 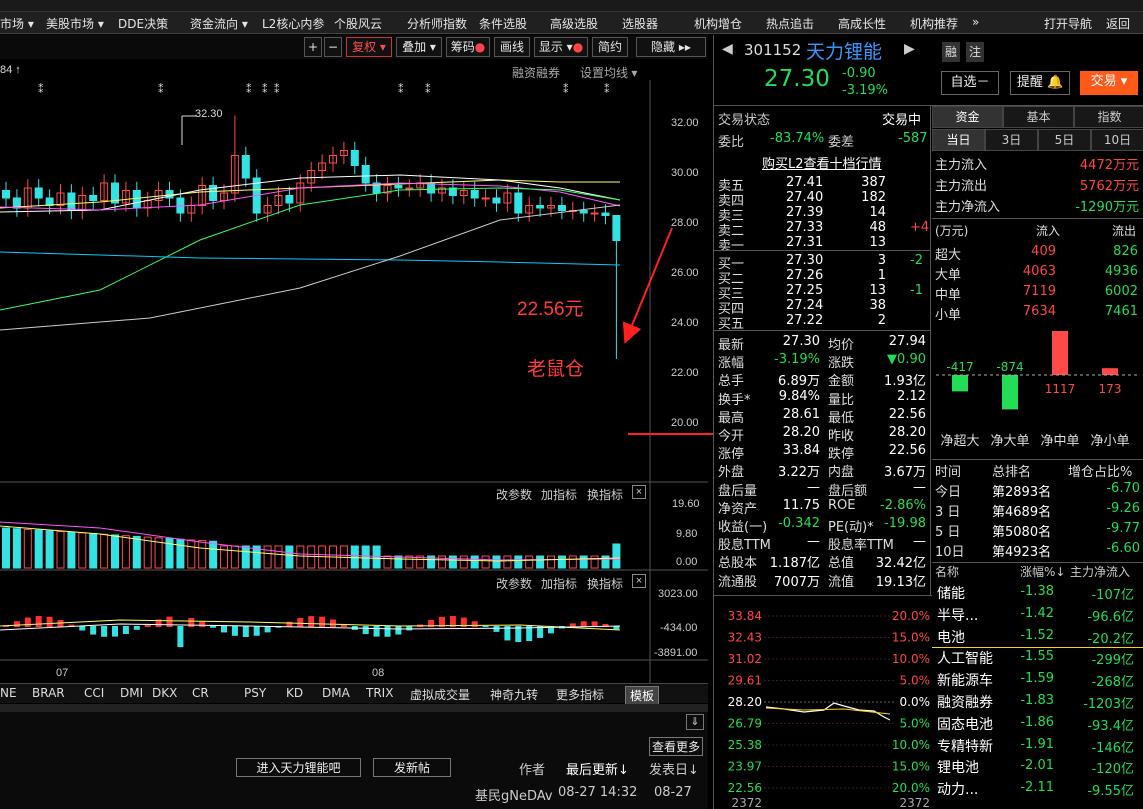 What do you see at coordinates (369, 47) in the screenshot?
I see `fuquan-button: 复权 ▾` at bounding box center [369, 47].